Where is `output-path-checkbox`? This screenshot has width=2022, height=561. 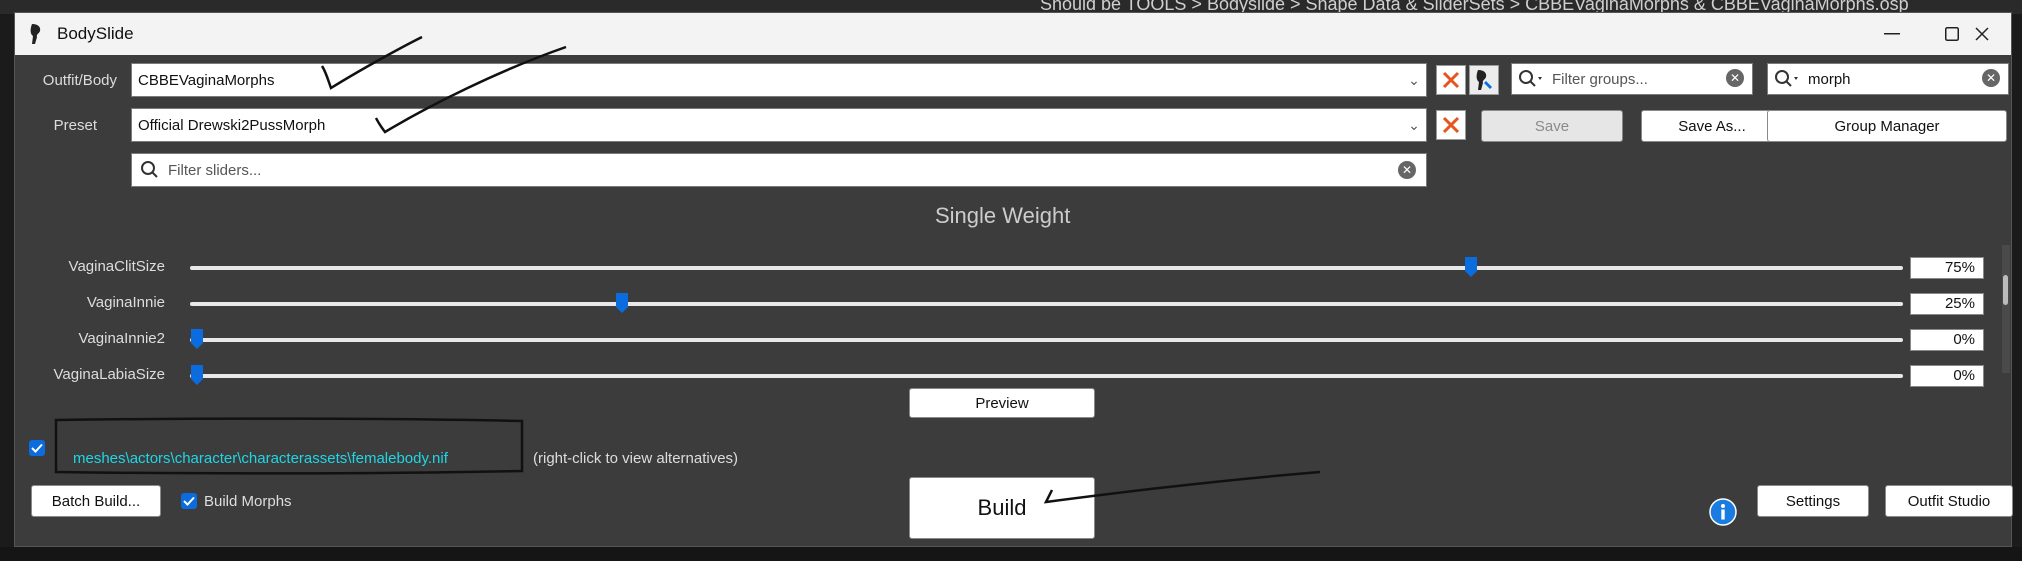 output-path-checkbox is located at coordinates (37, 448).